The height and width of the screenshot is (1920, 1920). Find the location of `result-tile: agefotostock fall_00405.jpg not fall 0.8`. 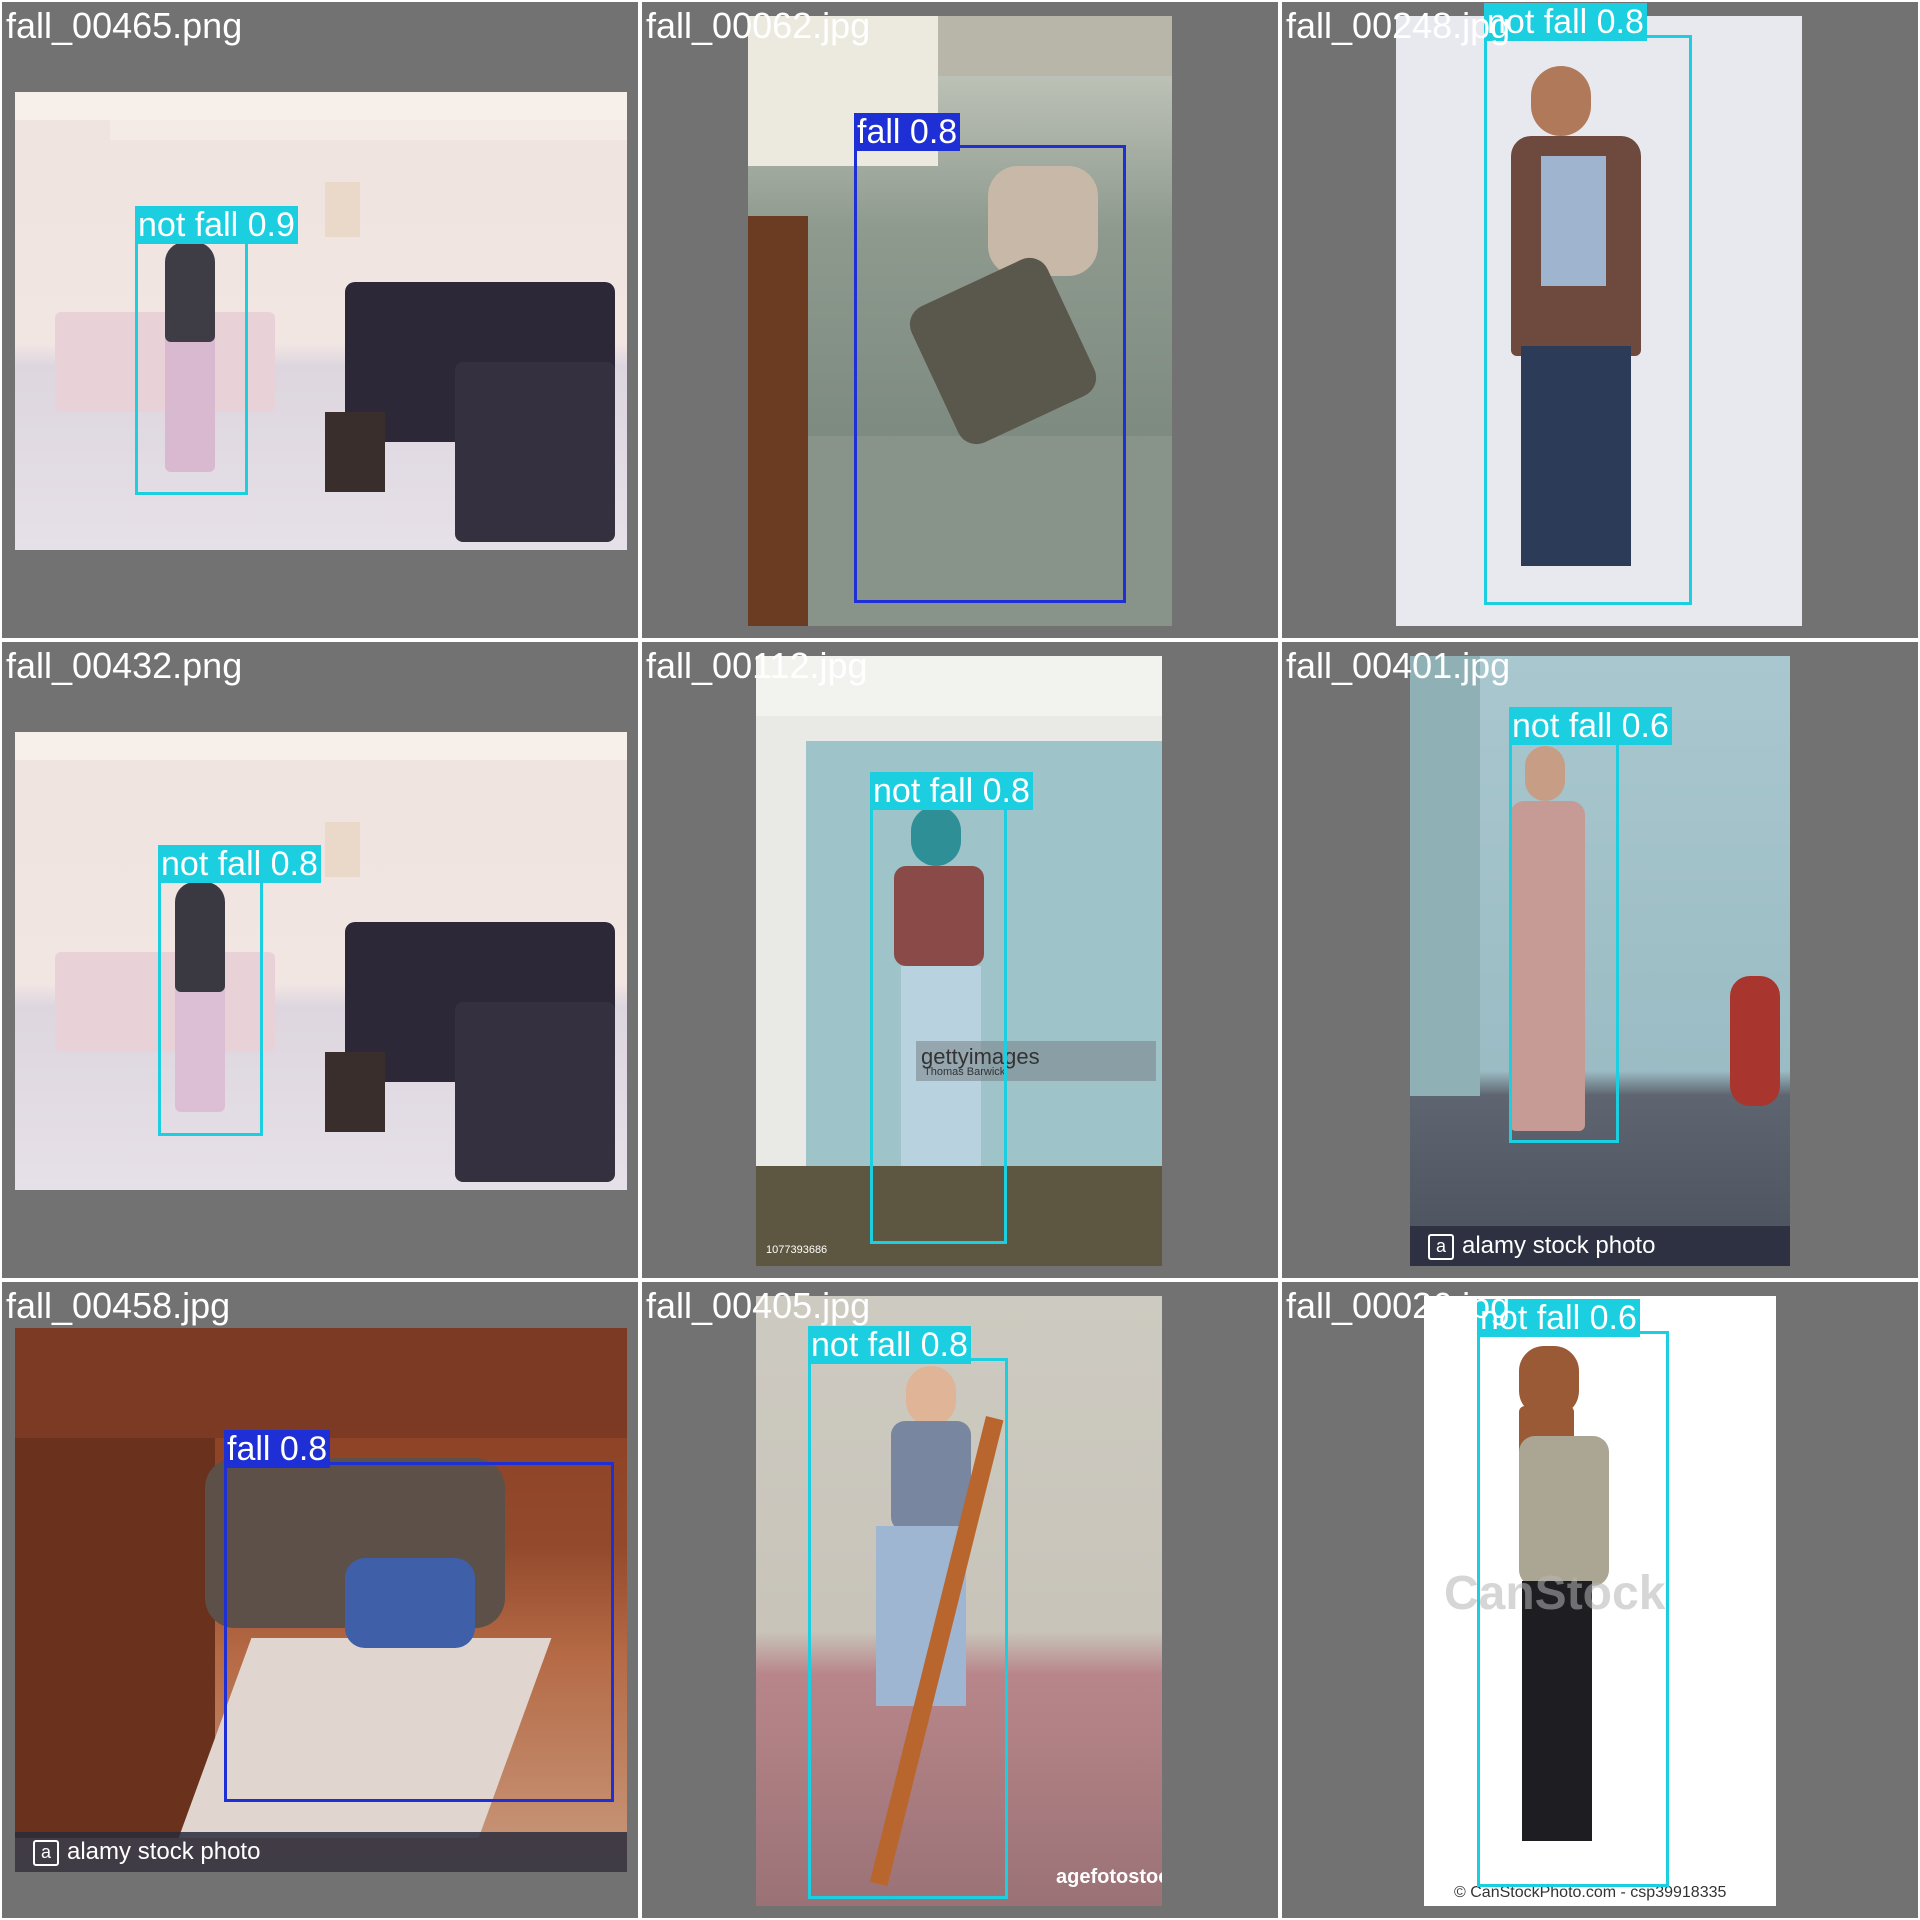

result-tile: agefotostock fall_00405.jpg not fall 0.8 is located at coordinates (960, 1600).